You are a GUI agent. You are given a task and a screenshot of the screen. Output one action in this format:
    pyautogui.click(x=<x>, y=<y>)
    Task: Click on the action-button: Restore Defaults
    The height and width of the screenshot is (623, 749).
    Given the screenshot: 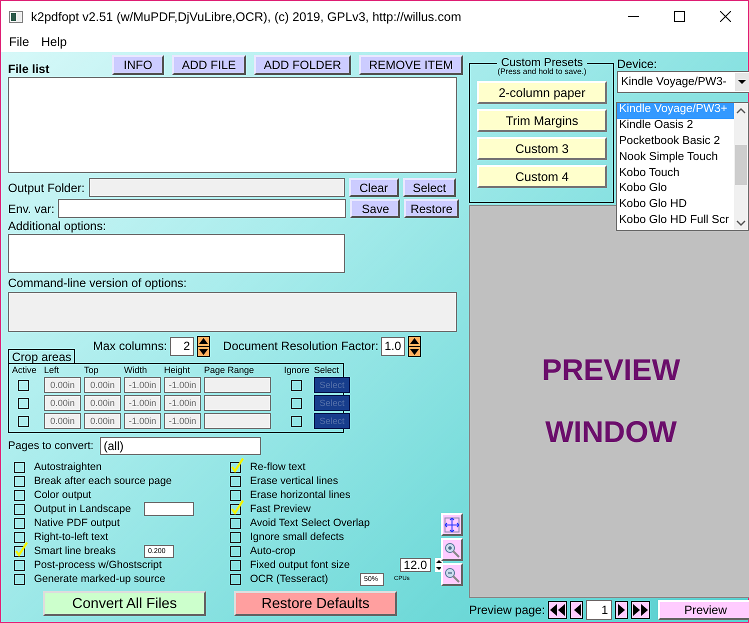 What is the action you would take?
    pyautogui.click(x=315, y=603)
    